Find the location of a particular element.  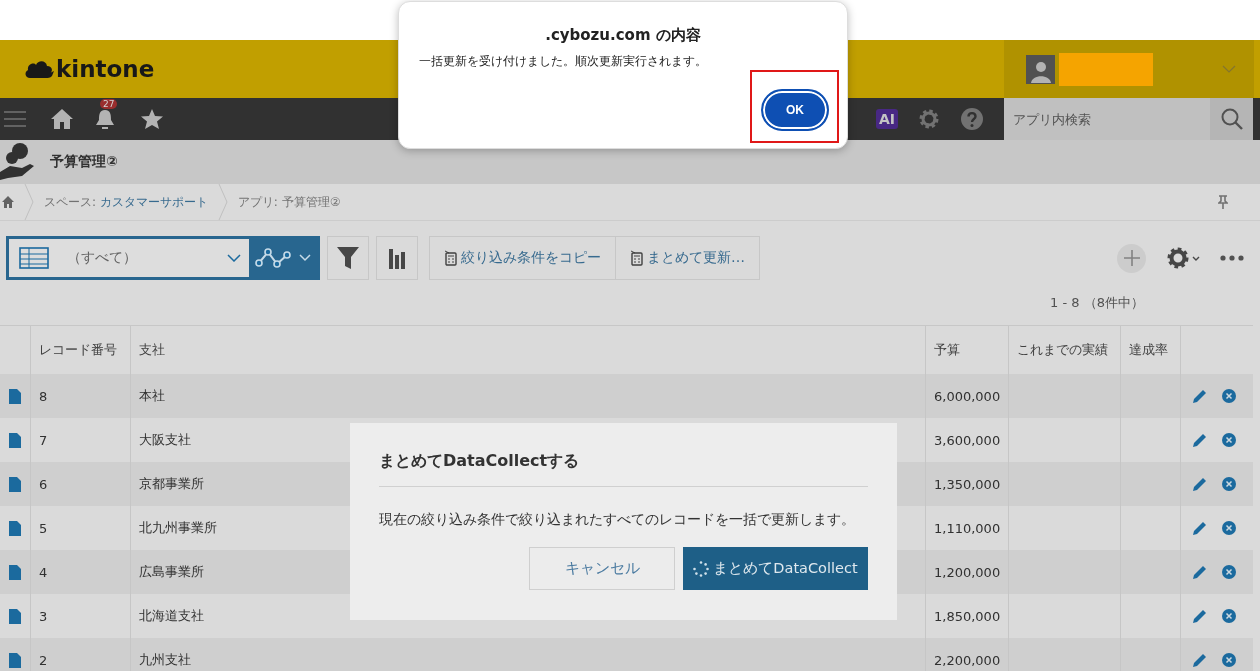

bar-chart-icon is located at coordinates (397, 258).